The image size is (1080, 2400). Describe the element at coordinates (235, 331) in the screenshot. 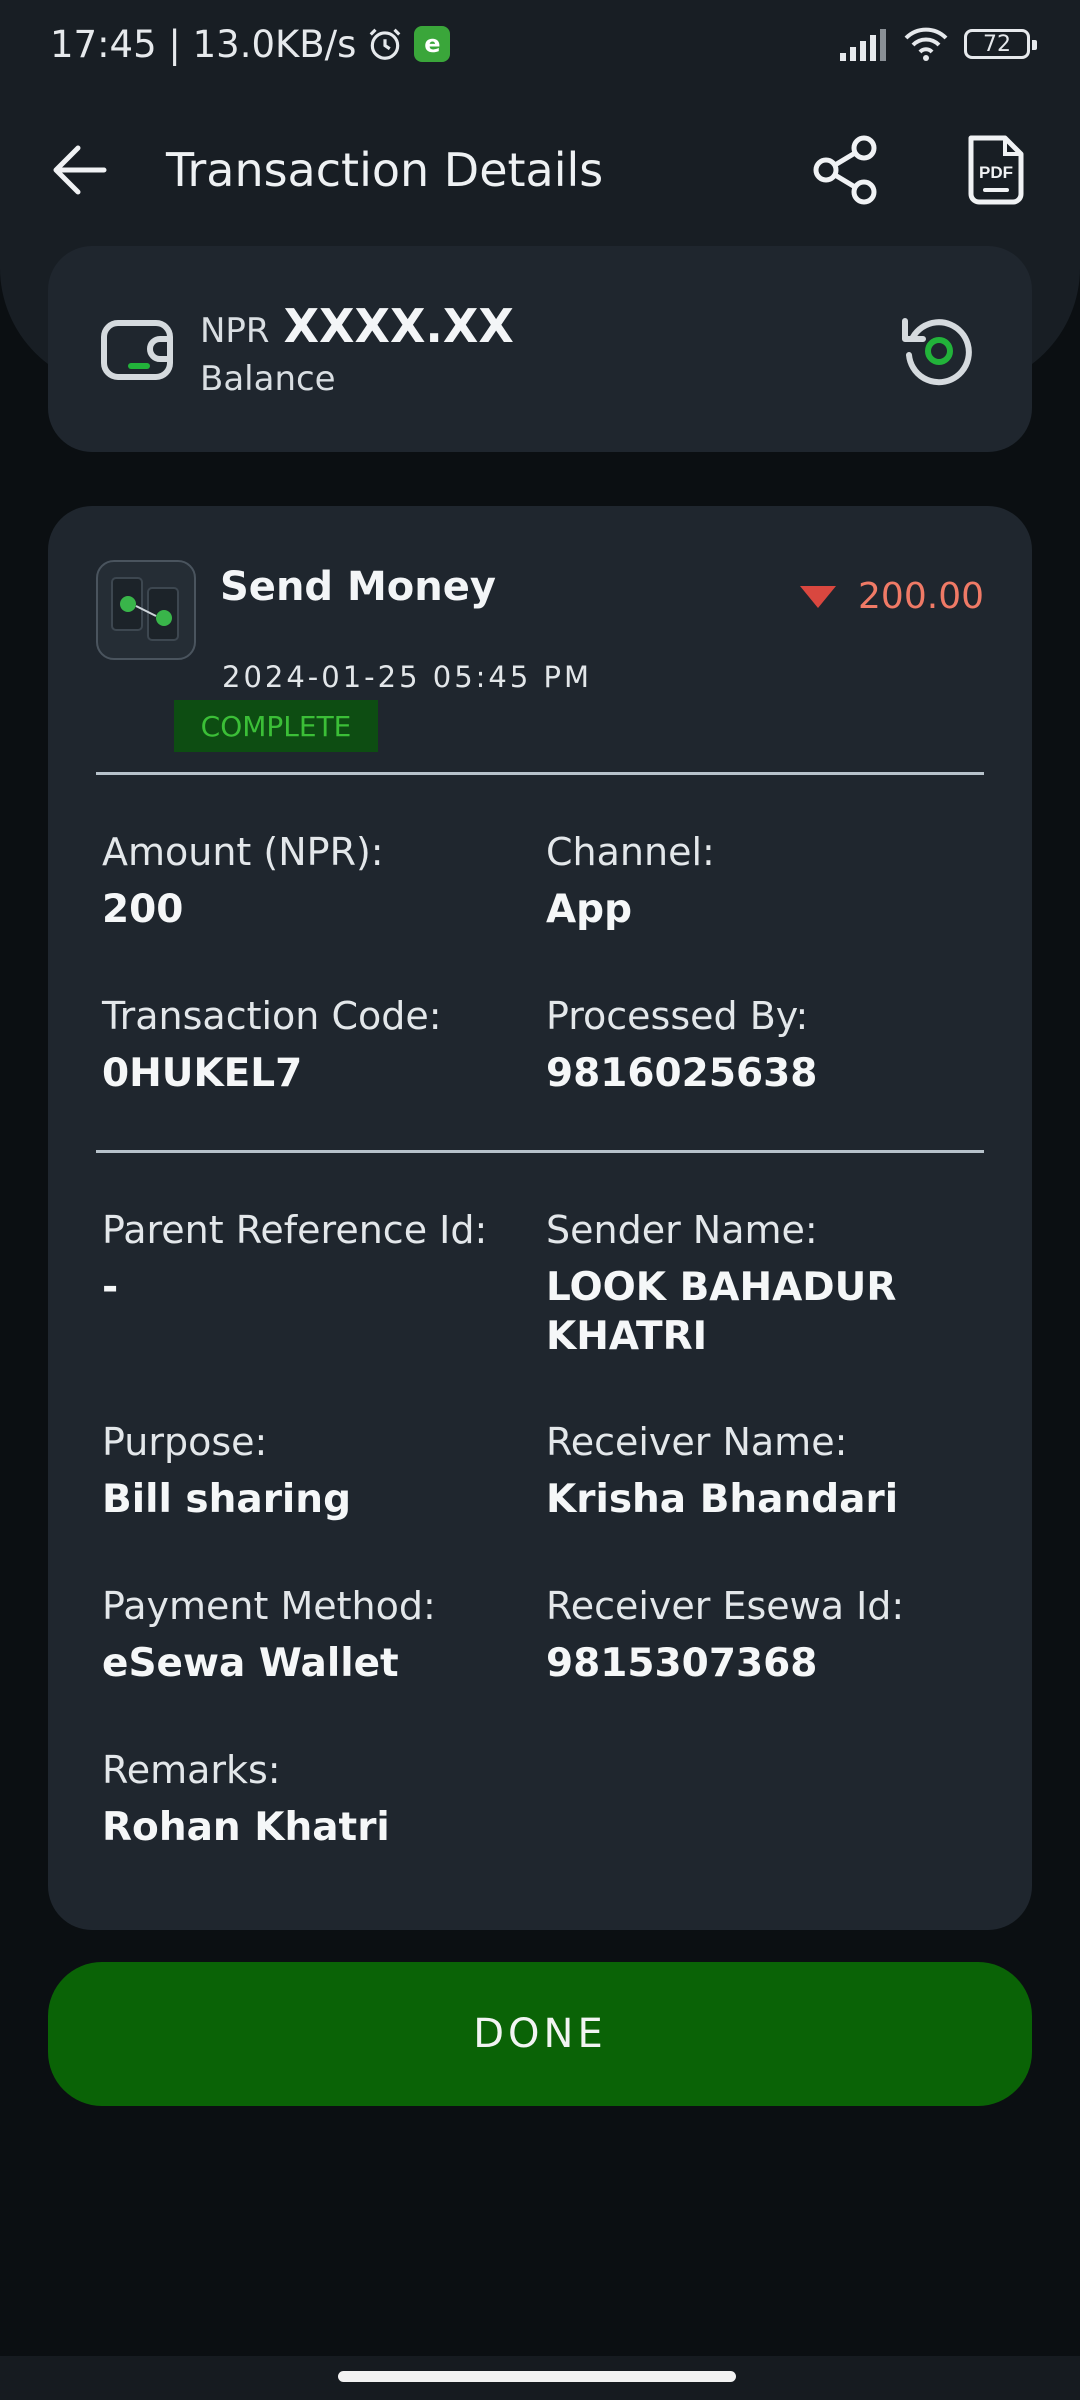

I see `balance-currency: NPR` at that location.